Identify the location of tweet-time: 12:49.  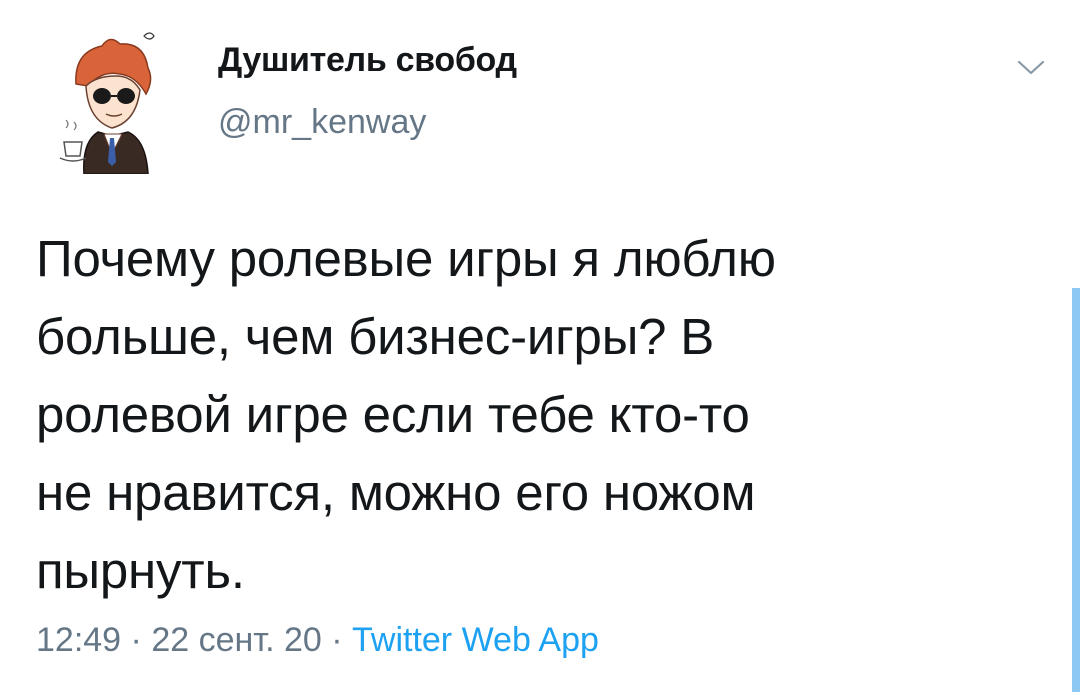
(78, 640).